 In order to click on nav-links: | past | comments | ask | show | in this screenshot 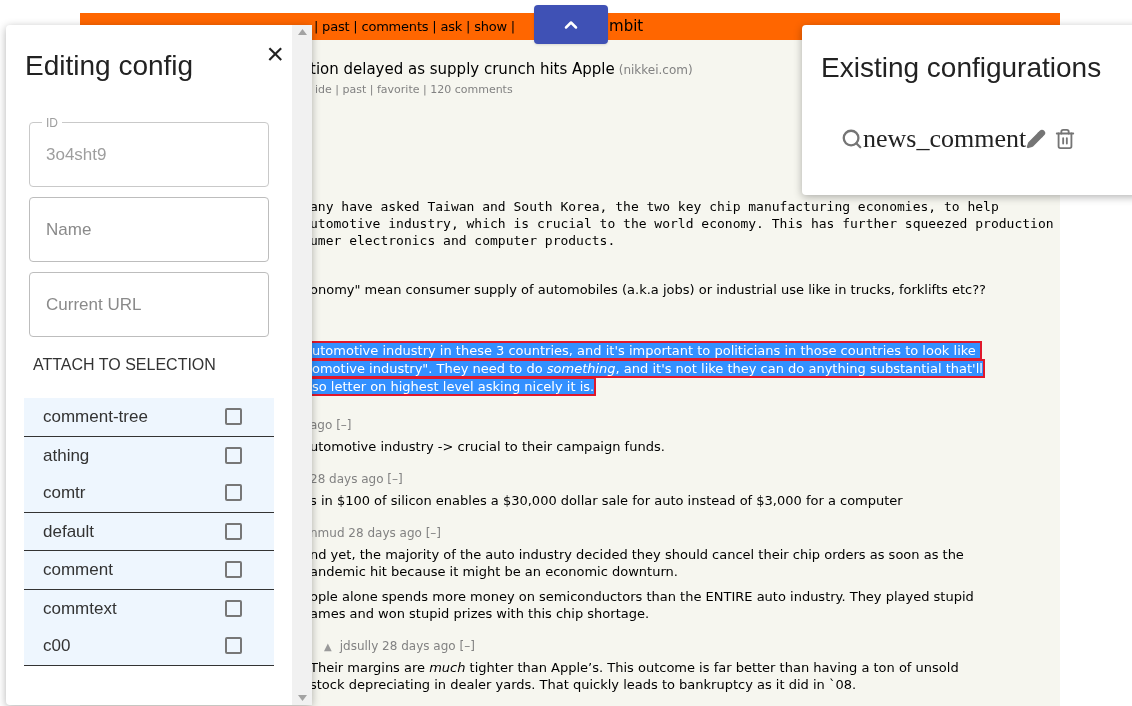, I will do `click(415, 26)`.